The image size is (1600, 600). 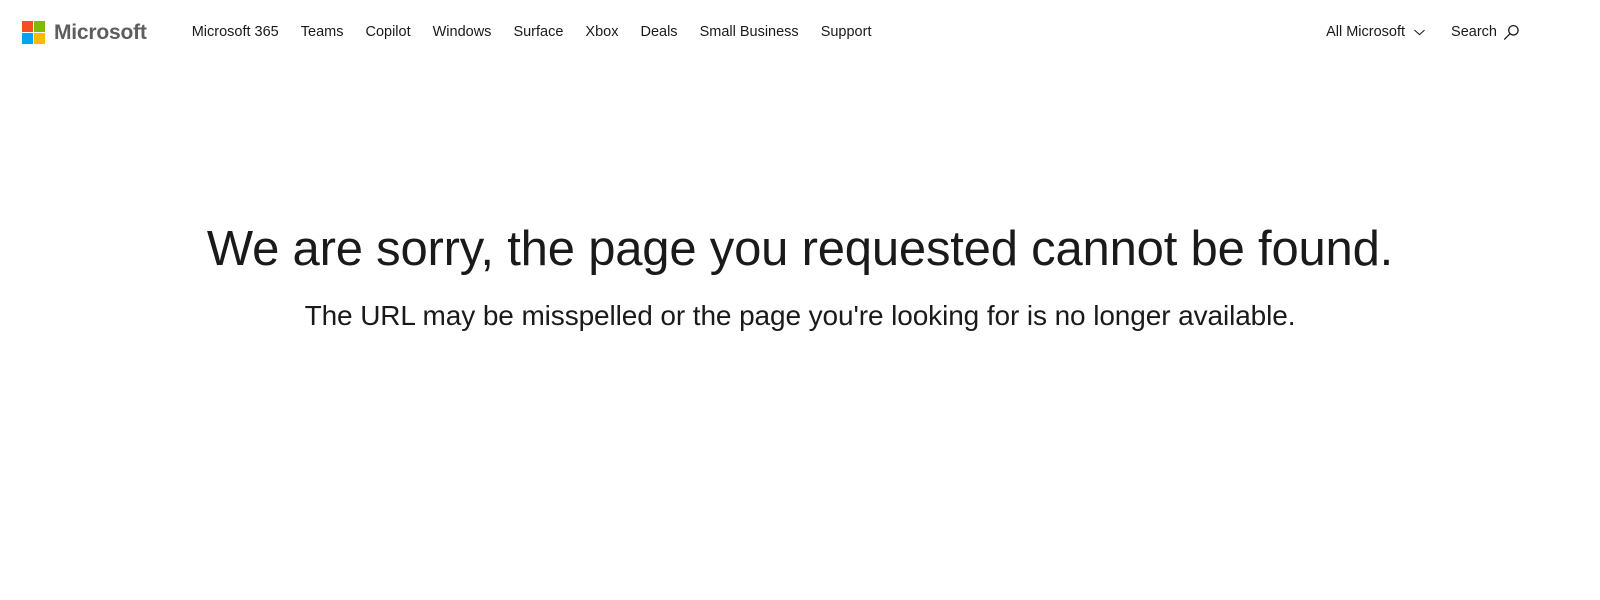 I want to click on all-microsoft-label: All Microsoft, so click(x=1366, y=31).